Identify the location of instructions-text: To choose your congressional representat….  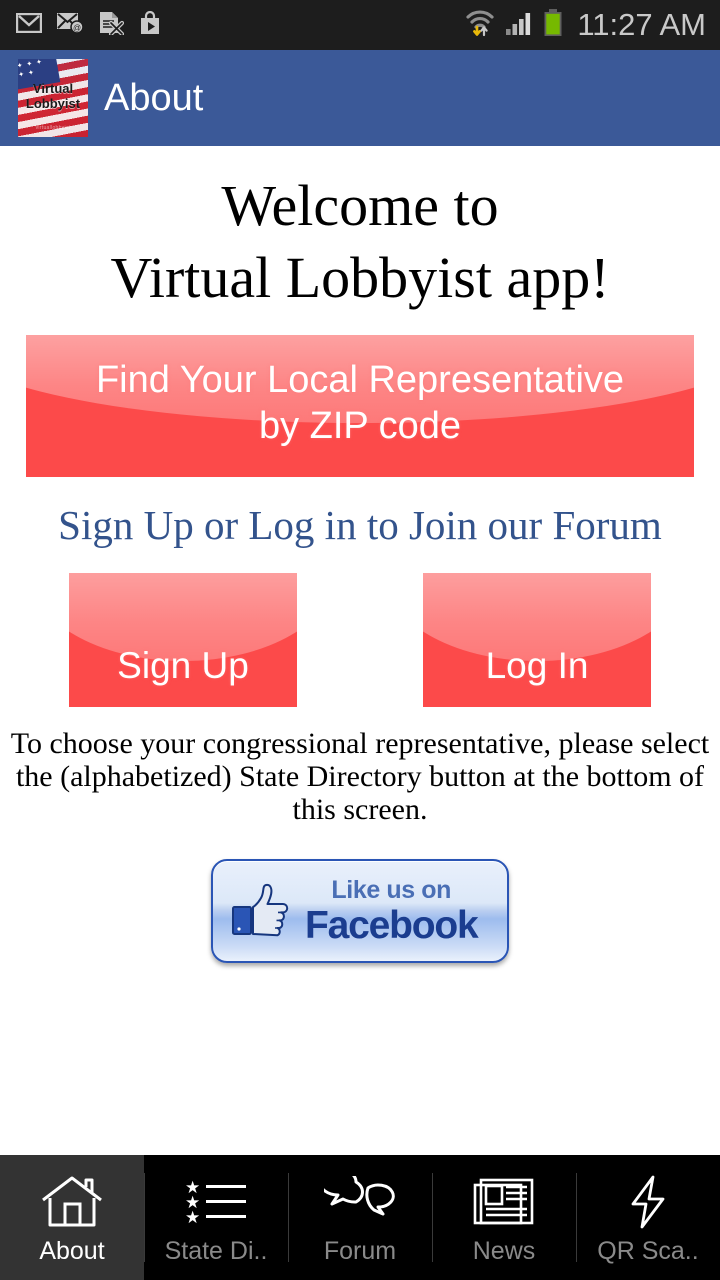
(360, 776).